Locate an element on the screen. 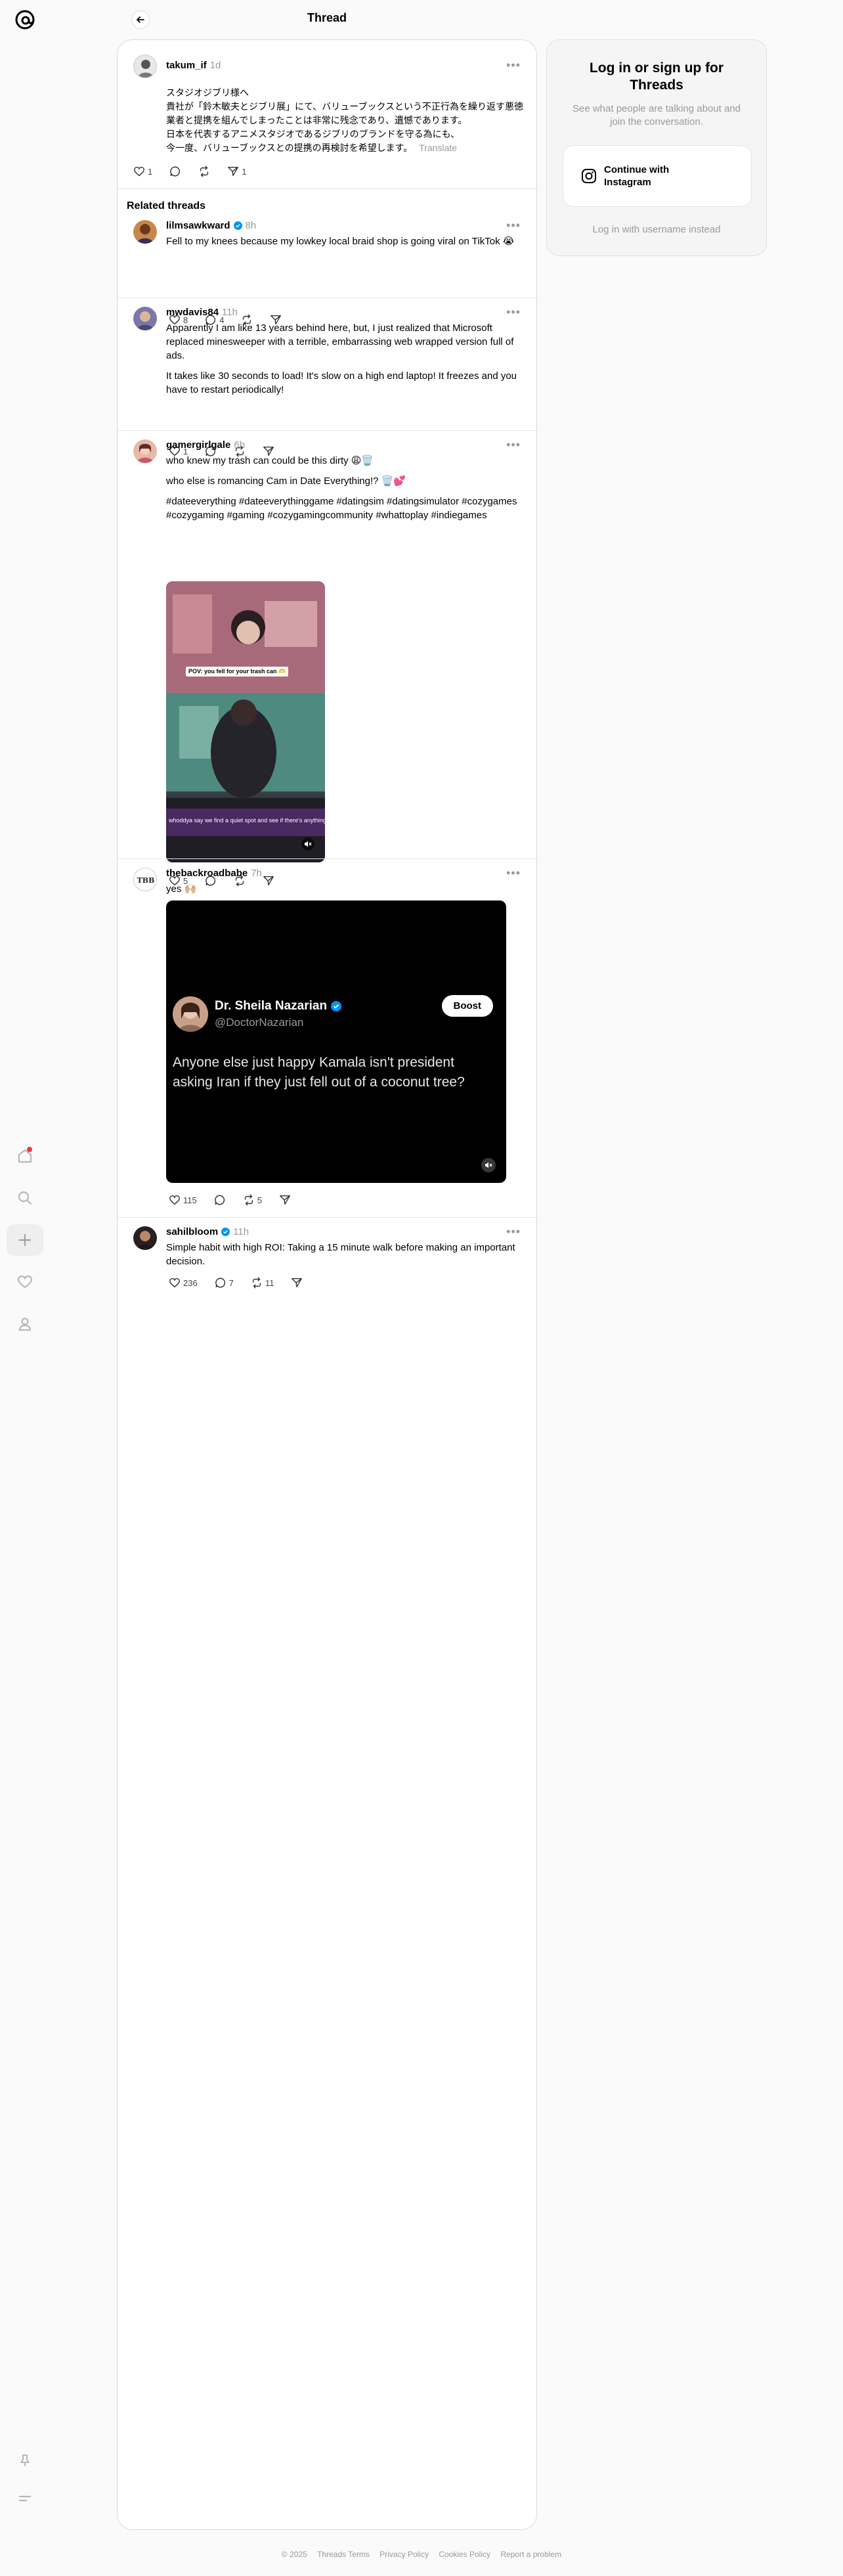 The height and width of the screenshot is (2576, 843). reply-button: 7 is located at coordinates (224, 1283).